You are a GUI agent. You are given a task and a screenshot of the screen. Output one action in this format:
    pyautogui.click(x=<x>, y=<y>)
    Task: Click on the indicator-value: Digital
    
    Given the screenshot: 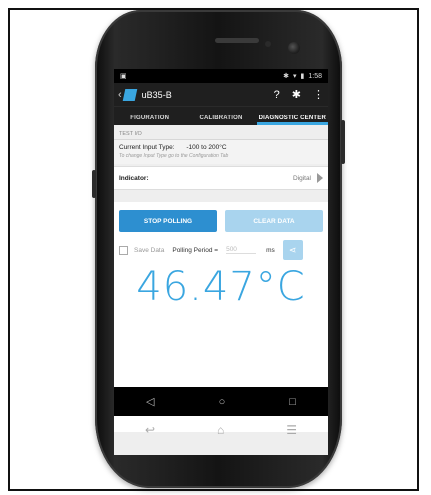 What is the action you would take?
    pyautogui.click(x=301, y=178)
    